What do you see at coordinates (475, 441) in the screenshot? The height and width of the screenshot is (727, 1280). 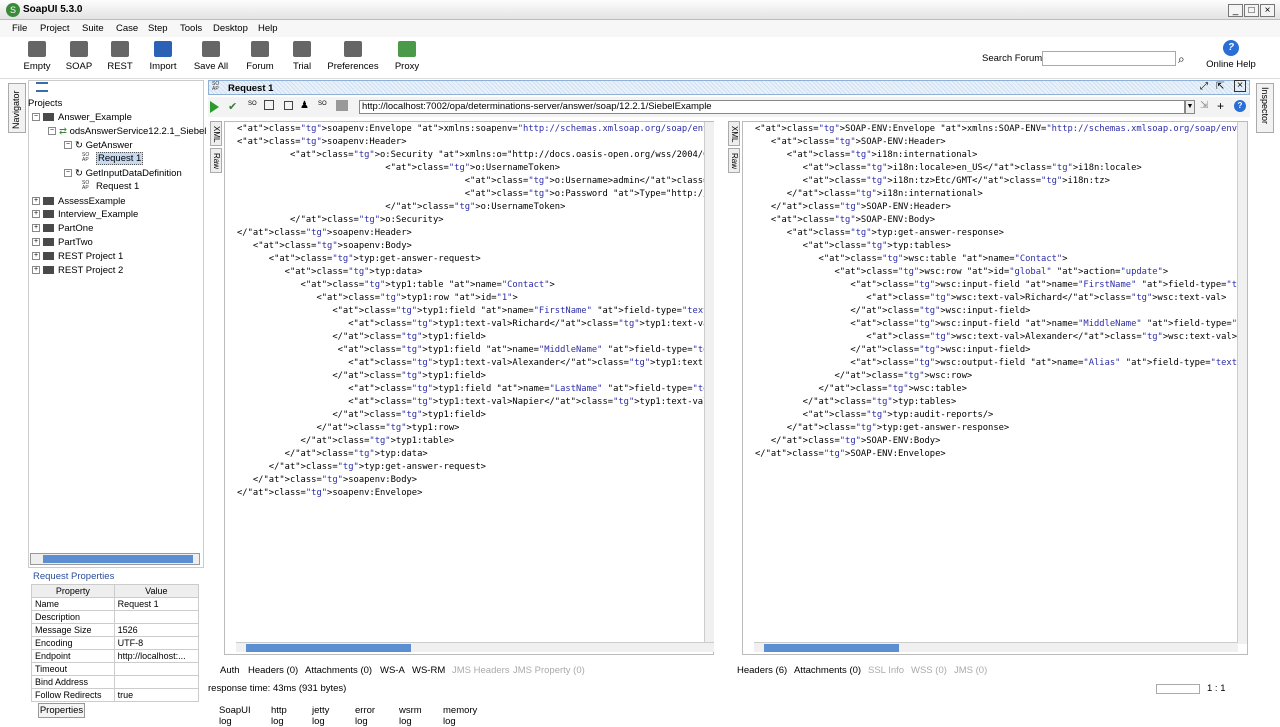 I see `request-xml-line: </"at">class="tg">typ1:table>` at bounding box center [475, 441].